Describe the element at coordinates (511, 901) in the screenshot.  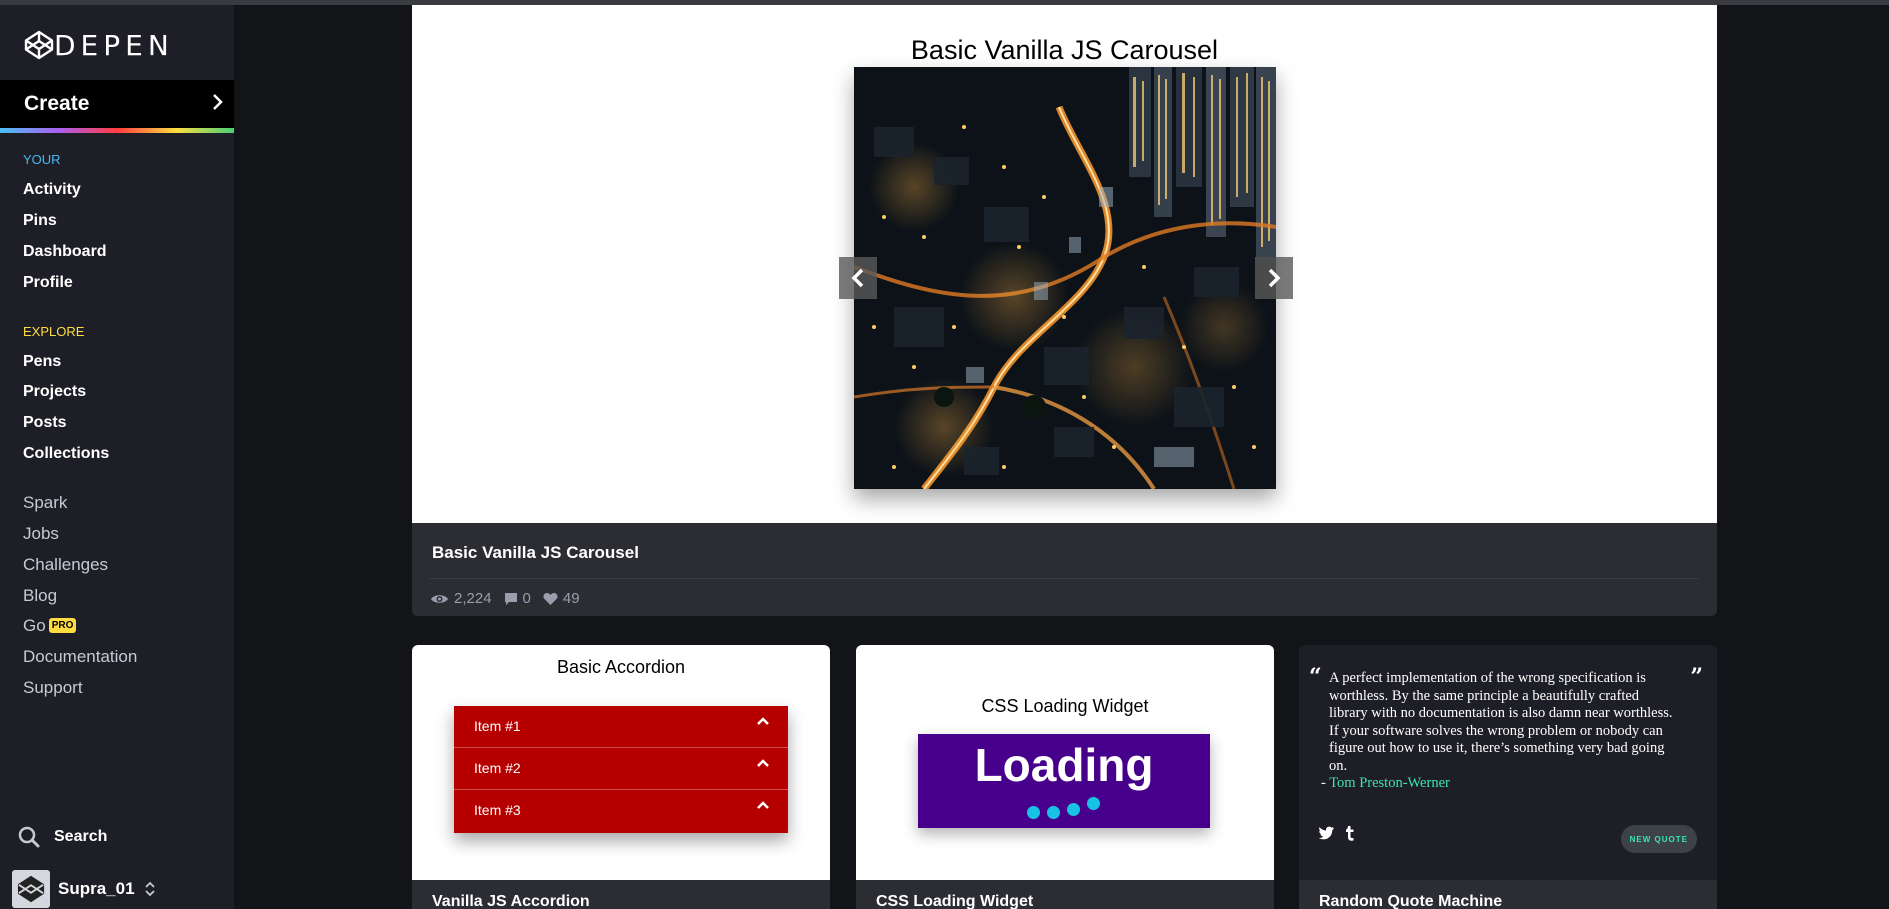
I see `pen-title: Vanilla JS Accordion` at that location.